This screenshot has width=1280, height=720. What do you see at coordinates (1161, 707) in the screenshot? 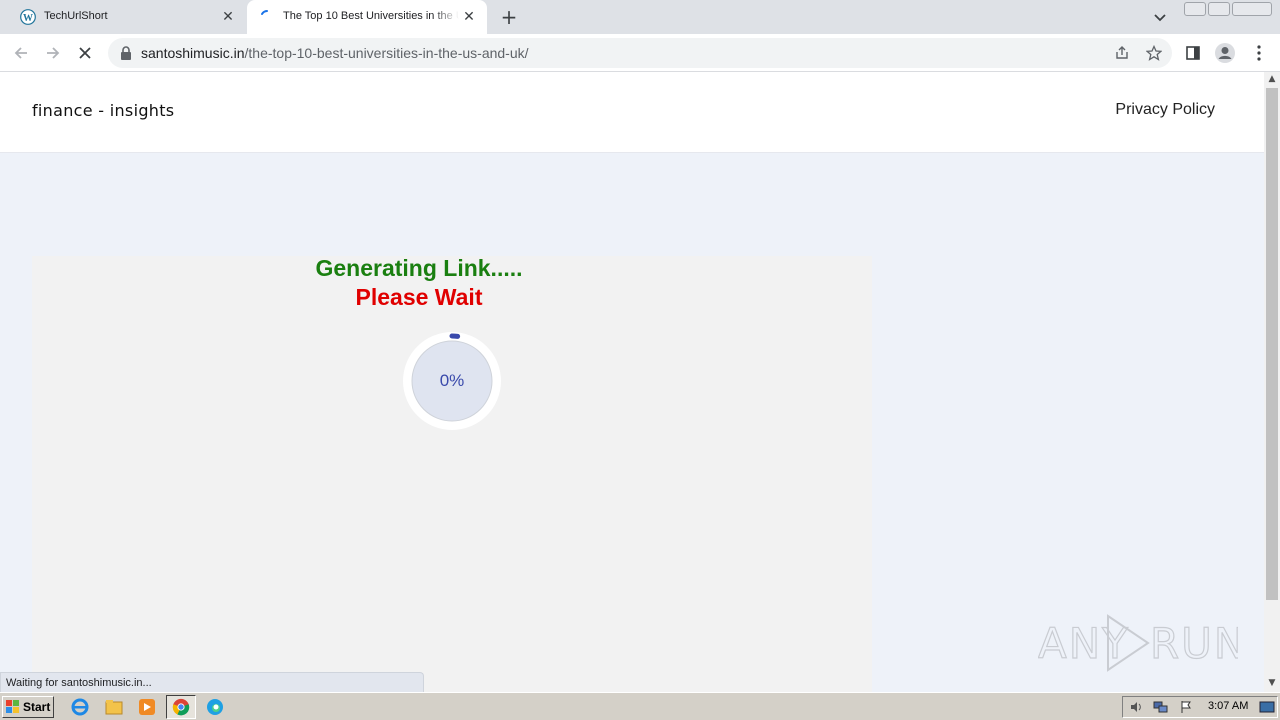
I see `network-icon` at bounding box center [1161, 707].